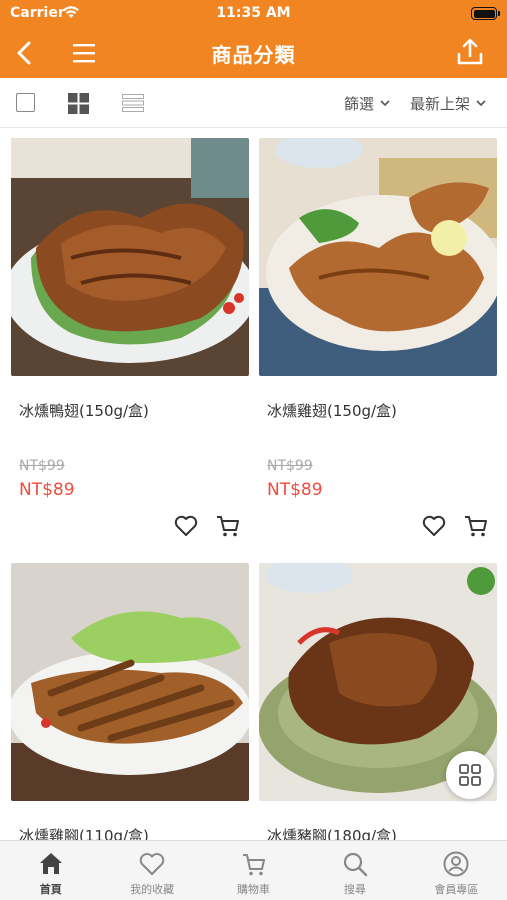 The width and height of the screenshot is (507, 900). I want to click on tab-label: 購物車, so click(254, 889).